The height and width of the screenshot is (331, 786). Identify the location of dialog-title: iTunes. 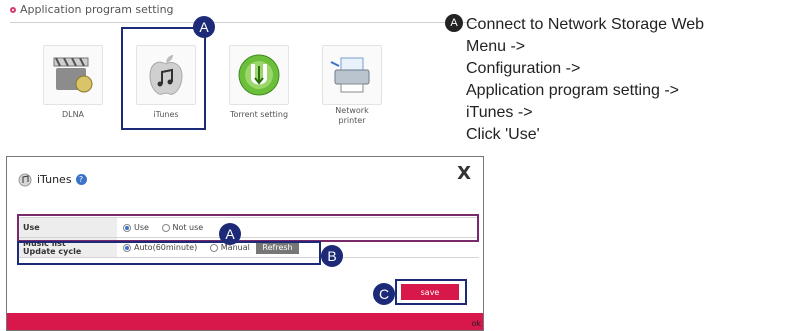
(54, 179).